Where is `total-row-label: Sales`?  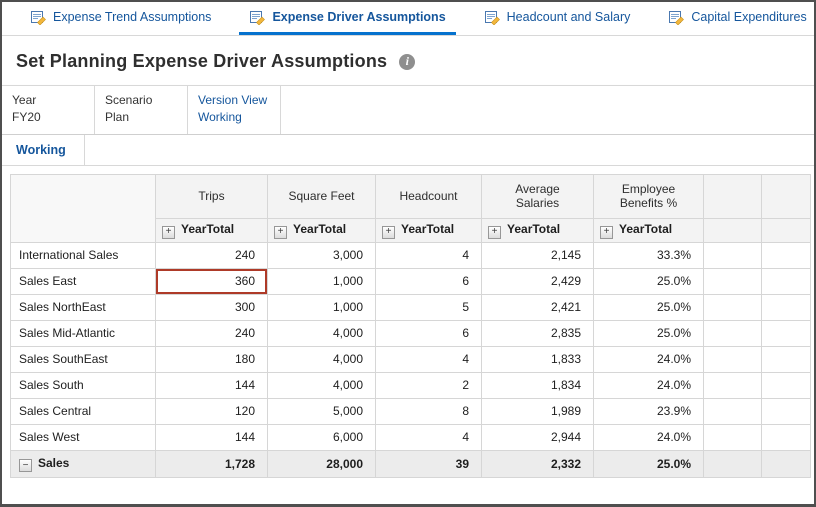 total-row-label: Sales is located at coordinates (54, 462).